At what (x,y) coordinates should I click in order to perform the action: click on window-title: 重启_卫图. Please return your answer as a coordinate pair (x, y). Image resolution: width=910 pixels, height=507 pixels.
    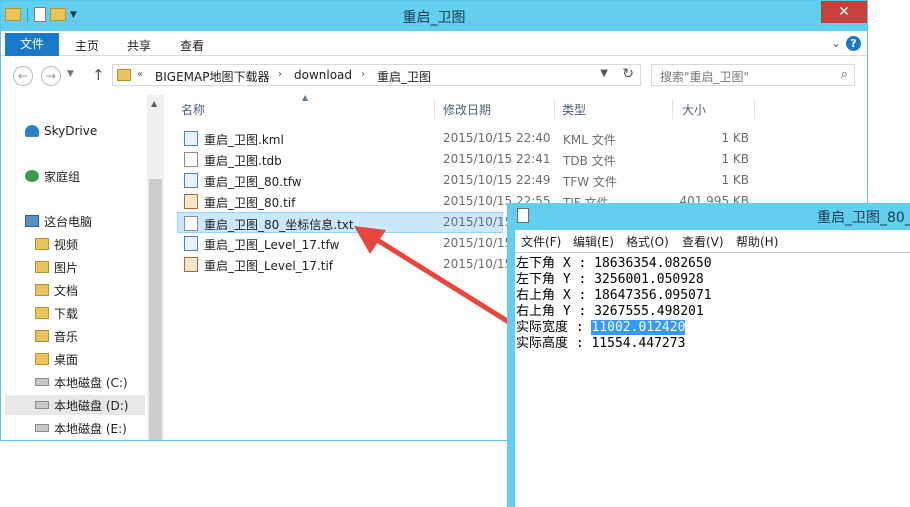
    Looking at the image, I should click on (434, 18).